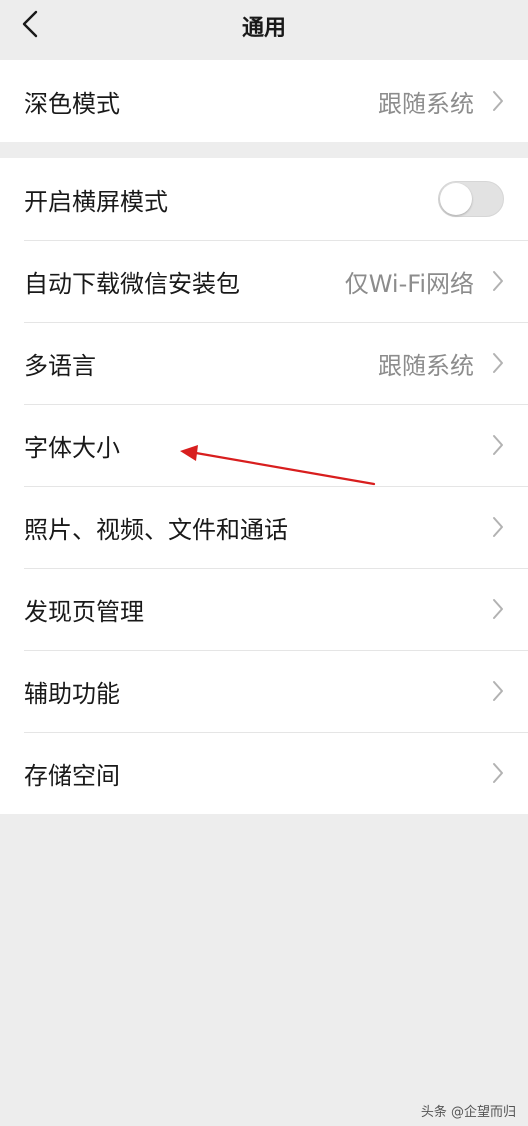 The image size is (528, 1126). Describe the element at coordinates (60, 365) in the screenshot. I see `language-label: 多语言` at that location.